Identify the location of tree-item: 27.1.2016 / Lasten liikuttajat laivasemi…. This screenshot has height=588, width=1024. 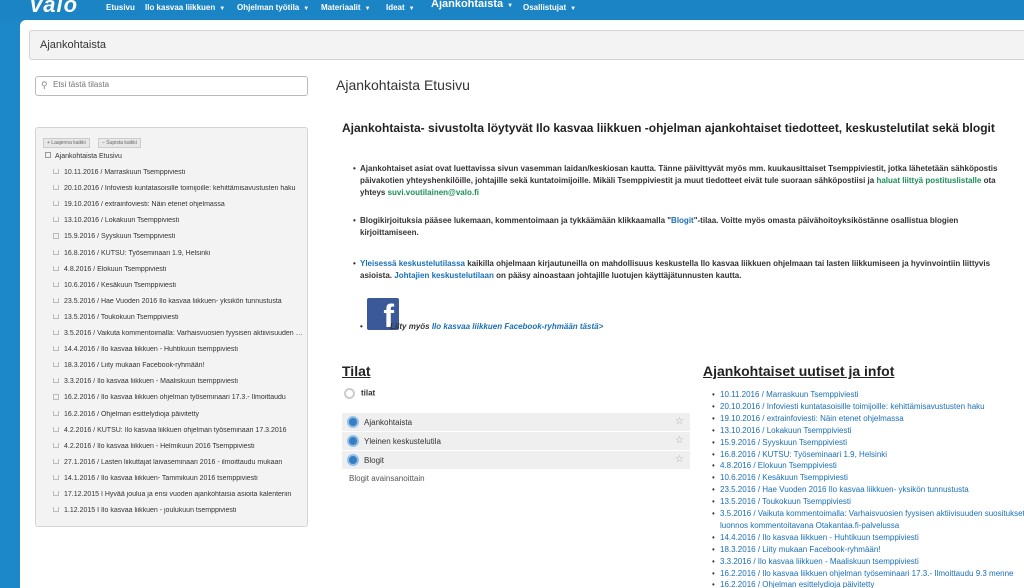
(178, 464).